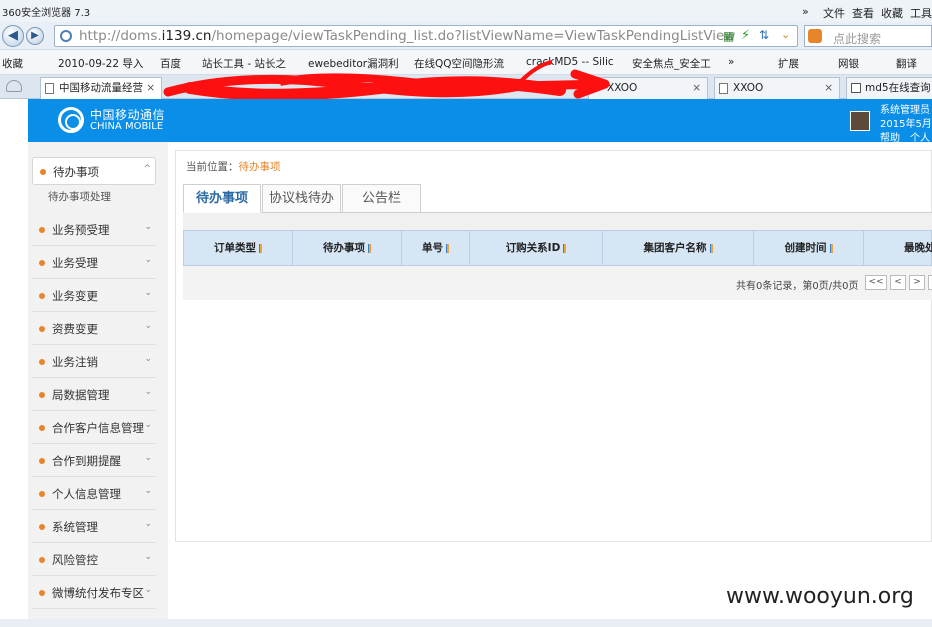 This screenshot has height=627, width=932. Describe the element at coordinates (889, 88) in the screenshot. I see `tab-md5: md5在线查询` at that location.